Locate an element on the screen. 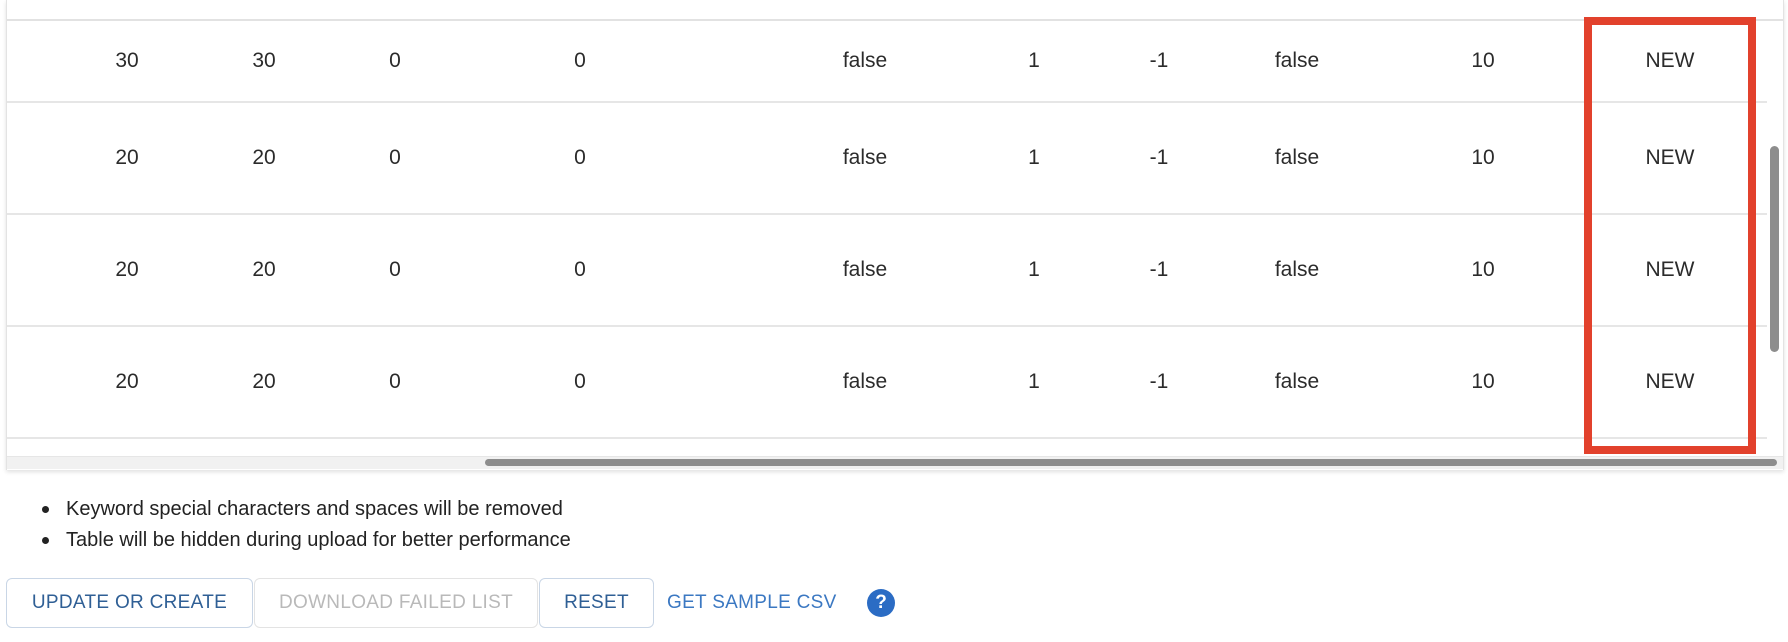 This screenshot has width=1788, height=642. download-failed-list-button: DOWNLOAD FAILED LIST is located at coordinates (396, 603).